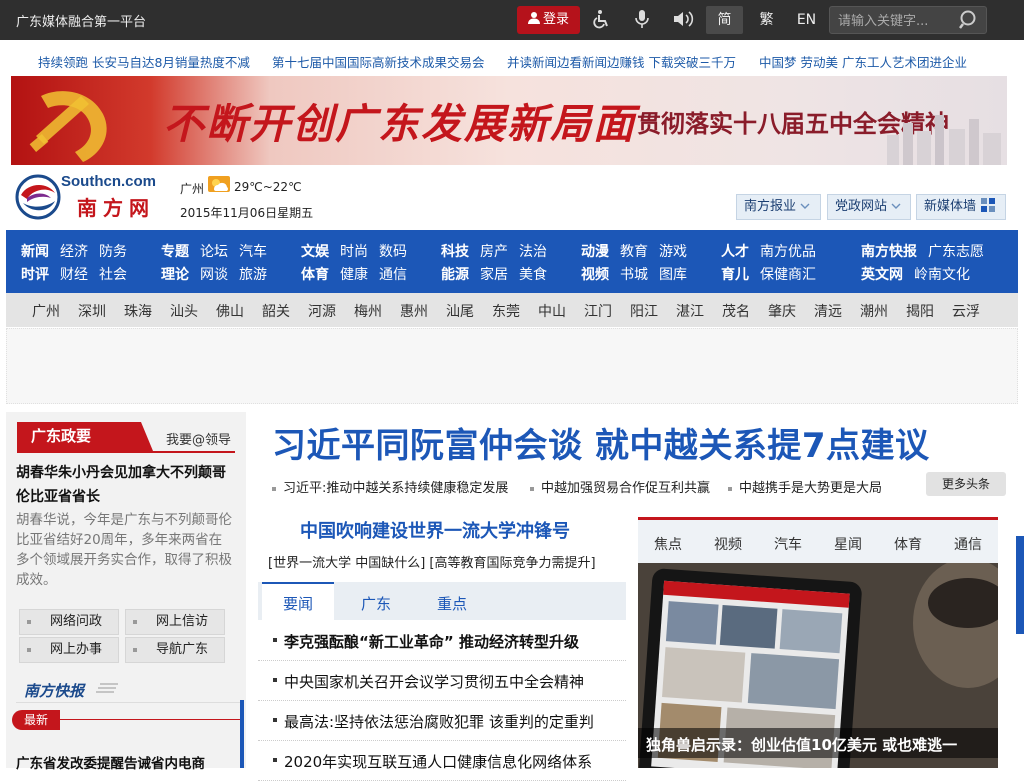 The height and width of the screenshot is (781, 1024). Describe the element at coordinates (642, 20) in the screenshot. I see `microphone-icon` at that location.